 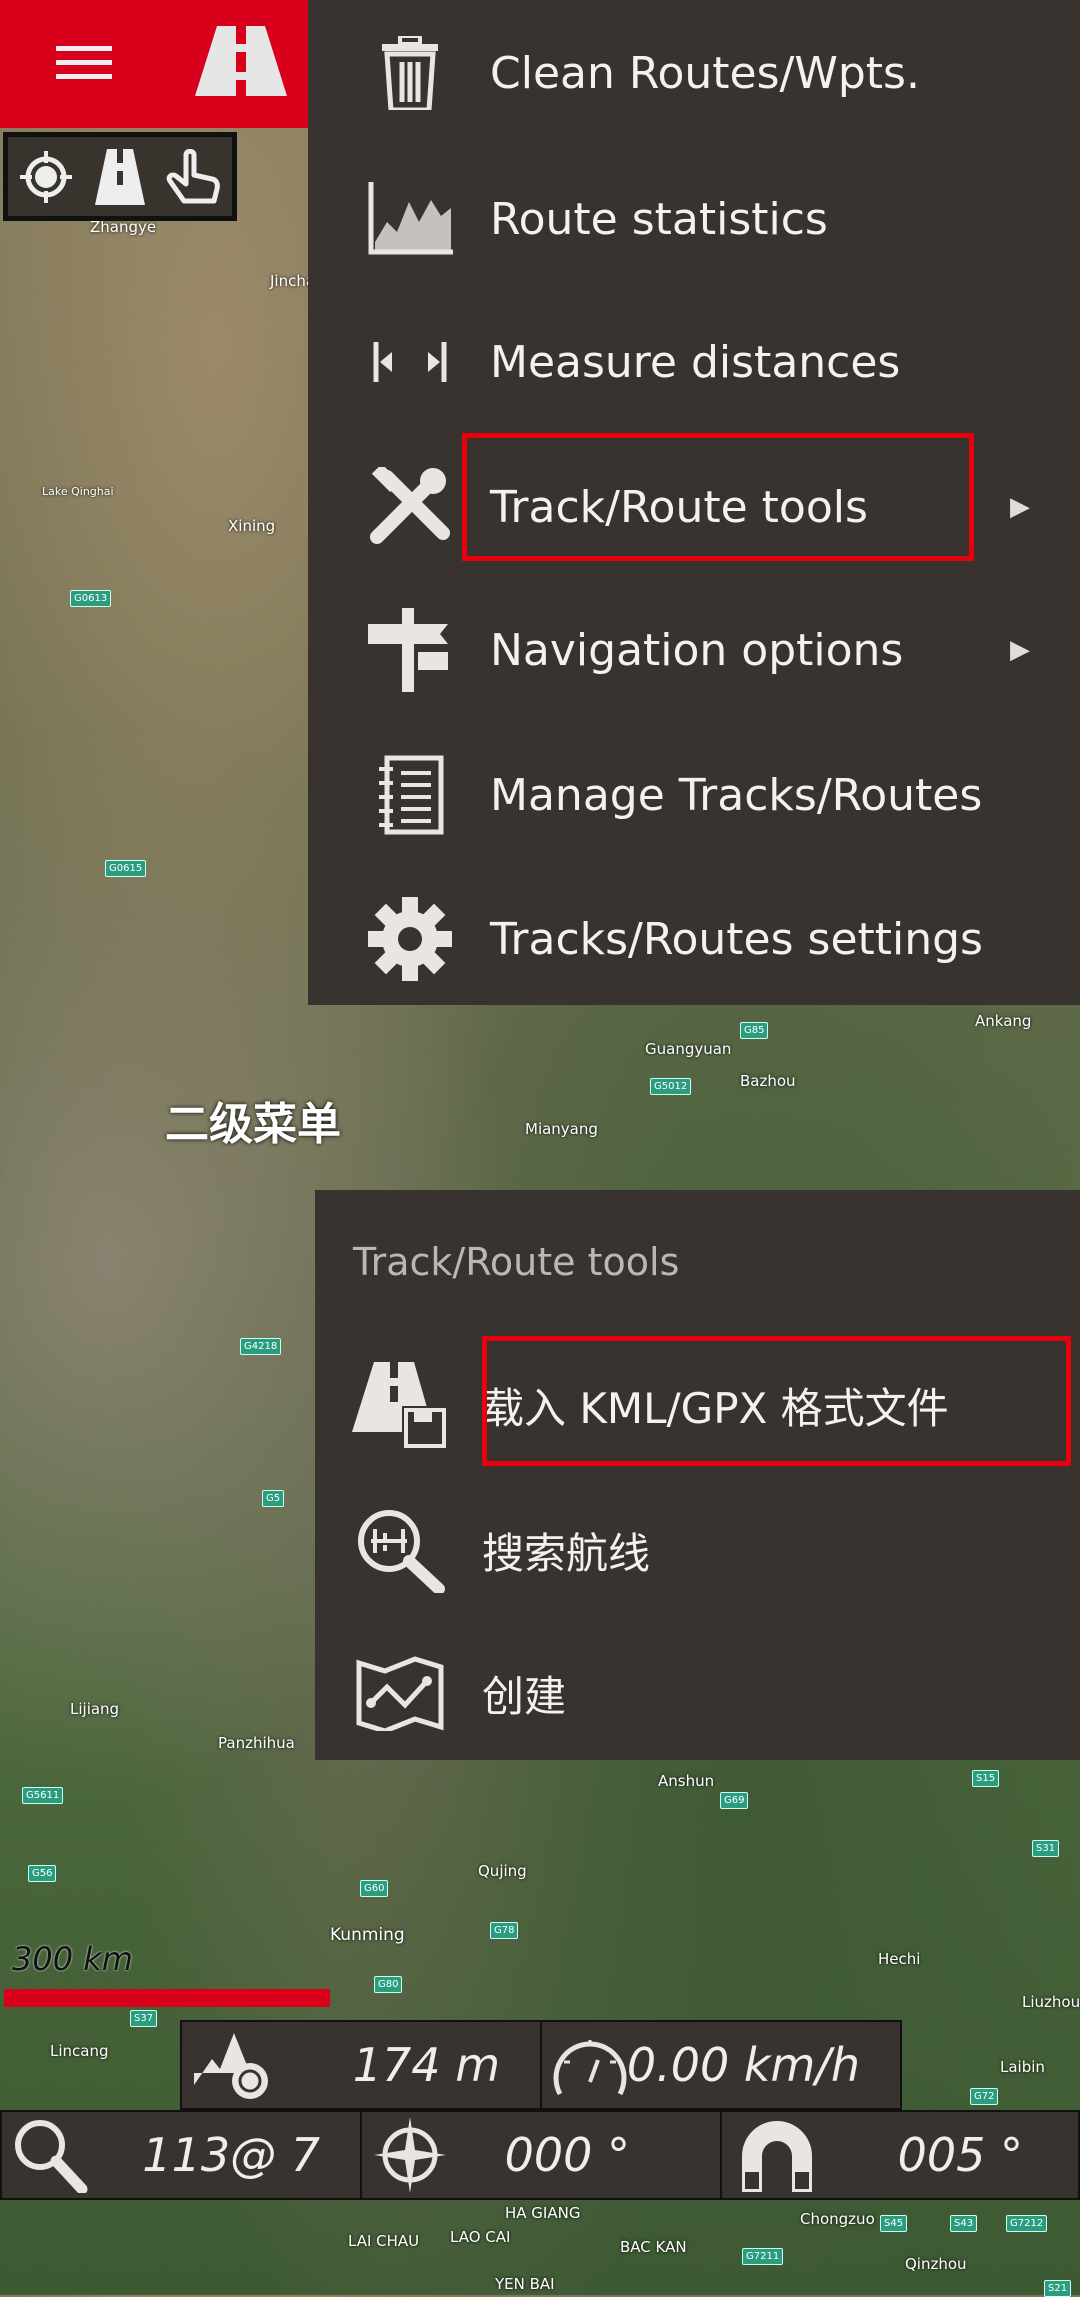 What do you see at coordinates (91, 598) in the screenshot?
I see `road-shield: G0613` at bounding box center [91, 598].